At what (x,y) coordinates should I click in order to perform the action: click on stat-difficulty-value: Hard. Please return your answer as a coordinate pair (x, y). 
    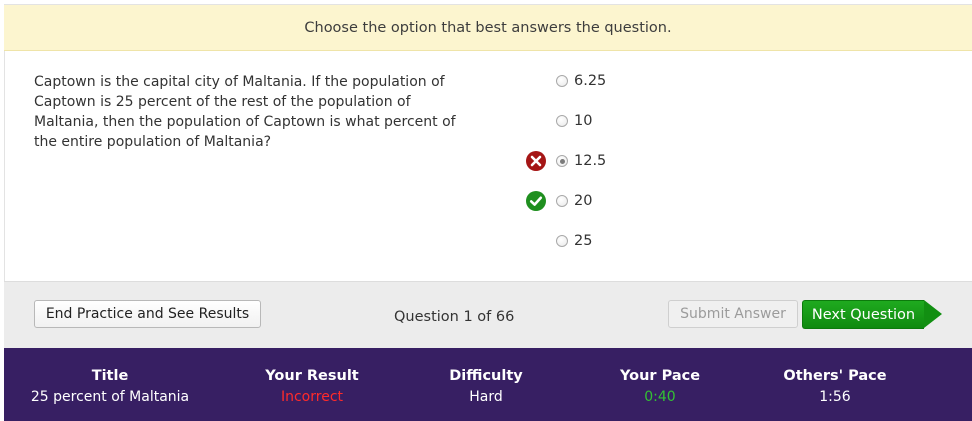
    Looking at the image, I should click on (486, 397).